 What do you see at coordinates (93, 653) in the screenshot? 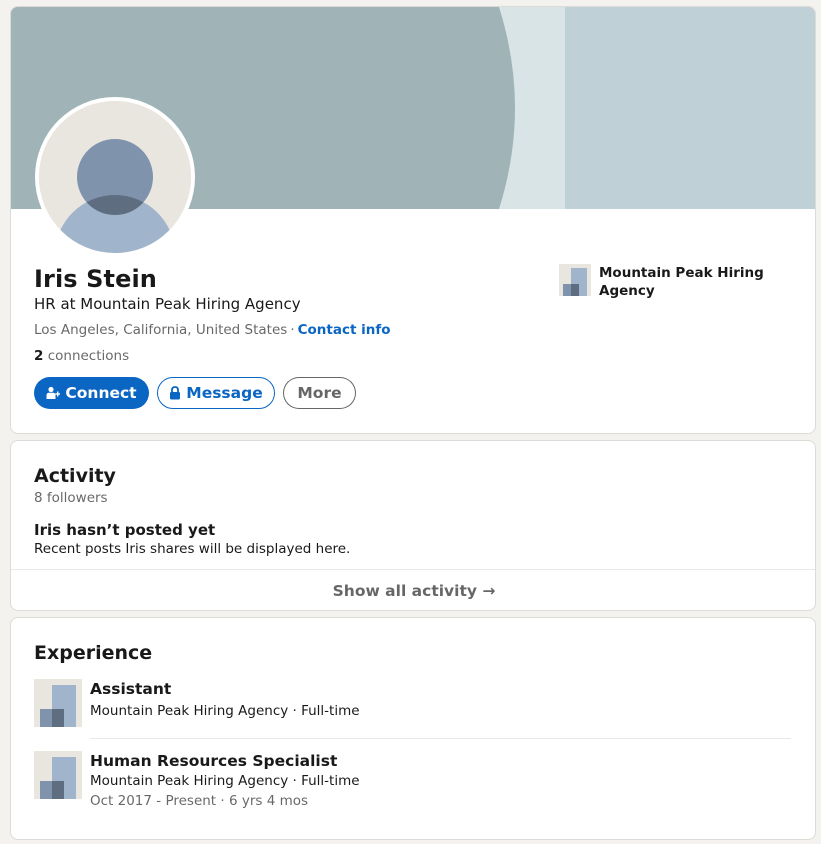
I see `experience-title: Experience` at bounding box center [93, 653].